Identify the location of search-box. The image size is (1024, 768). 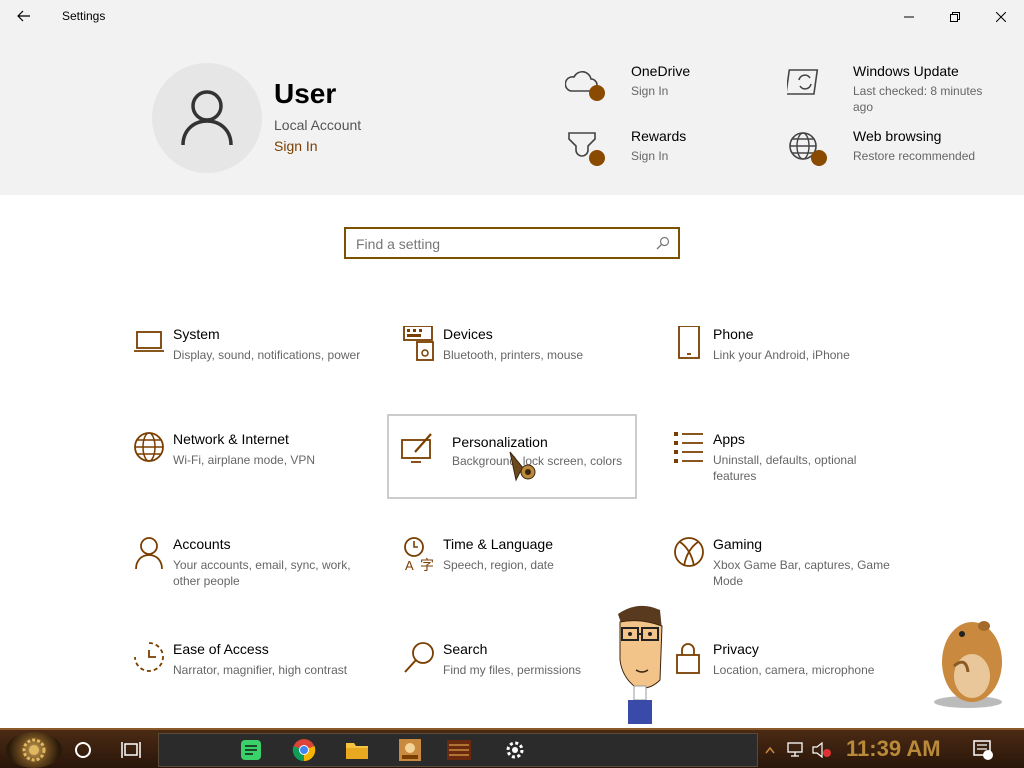
(512, 243).